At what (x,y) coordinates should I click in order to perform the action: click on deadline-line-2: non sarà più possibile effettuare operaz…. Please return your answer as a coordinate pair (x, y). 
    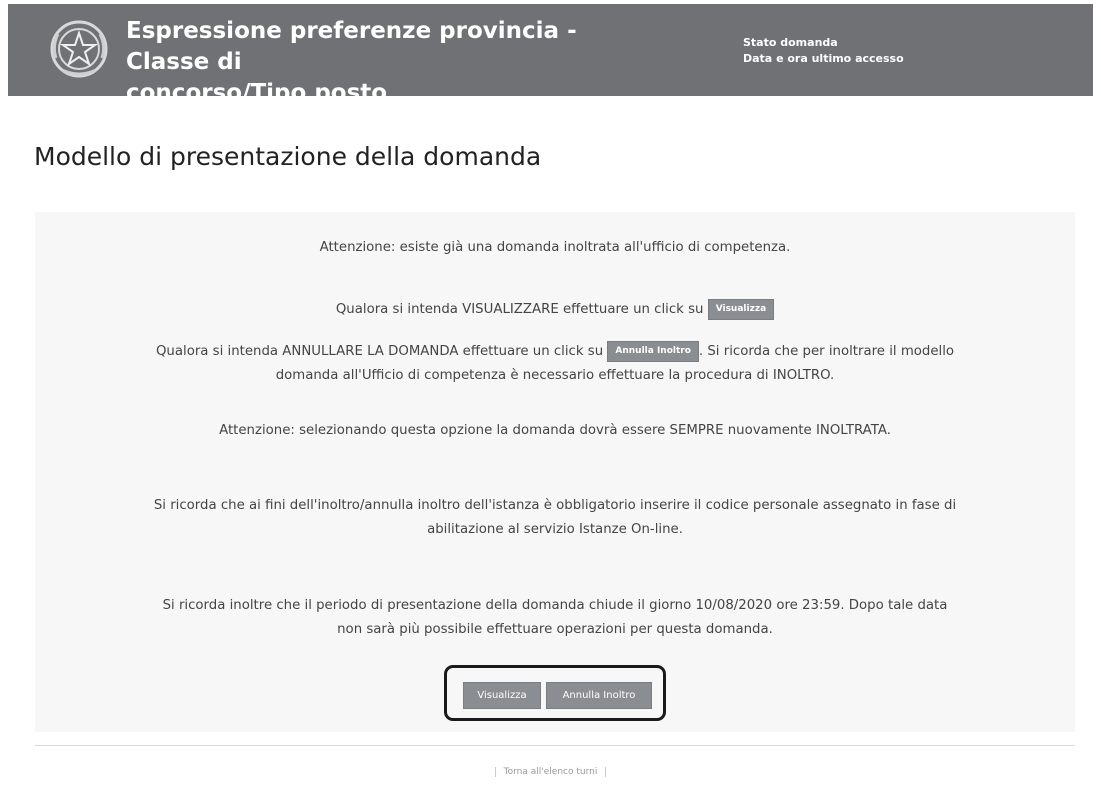
    Looking at the image, I should click on (555, 629).